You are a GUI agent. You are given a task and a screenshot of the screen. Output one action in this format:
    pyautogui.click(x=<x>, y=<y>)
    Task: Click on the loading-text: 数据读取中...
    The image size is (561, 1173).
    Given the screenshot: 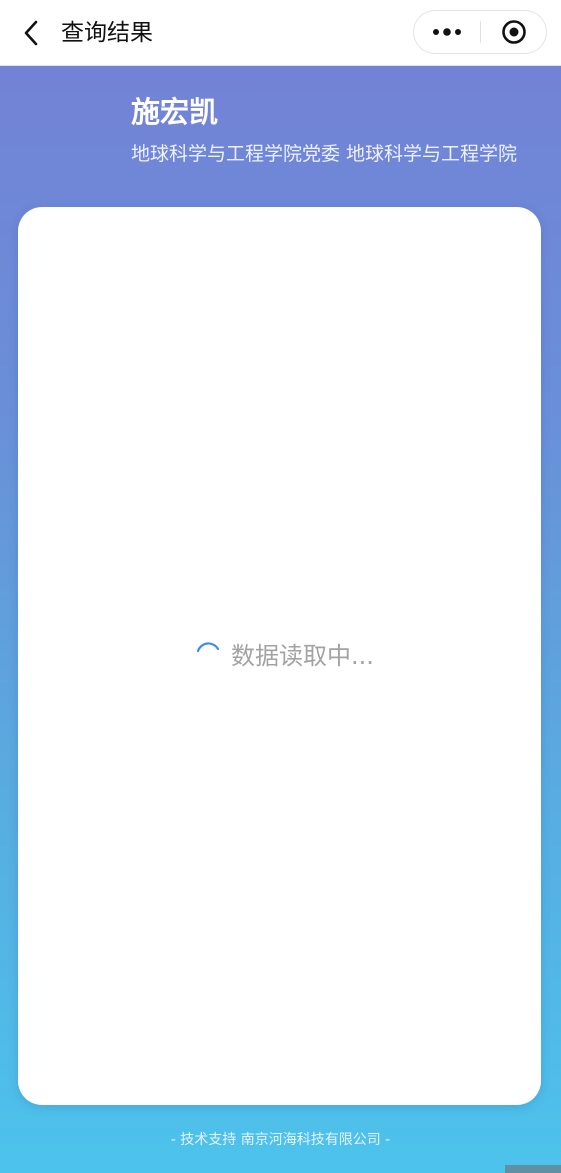 What is the action you would take?
    pyautogui.click(x=302, y=656)
    